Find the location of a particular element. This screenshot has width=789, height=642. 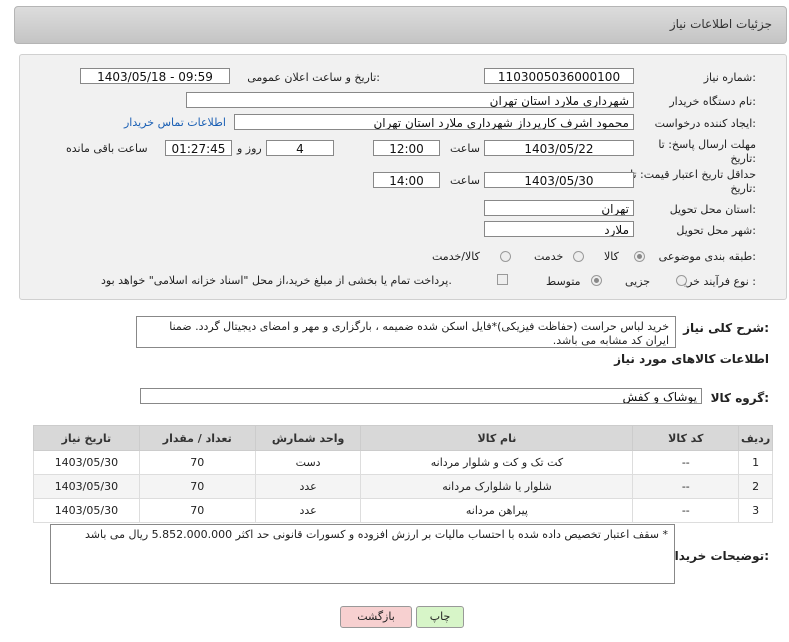

row-number: 1 is located at coordinates (755, 462).